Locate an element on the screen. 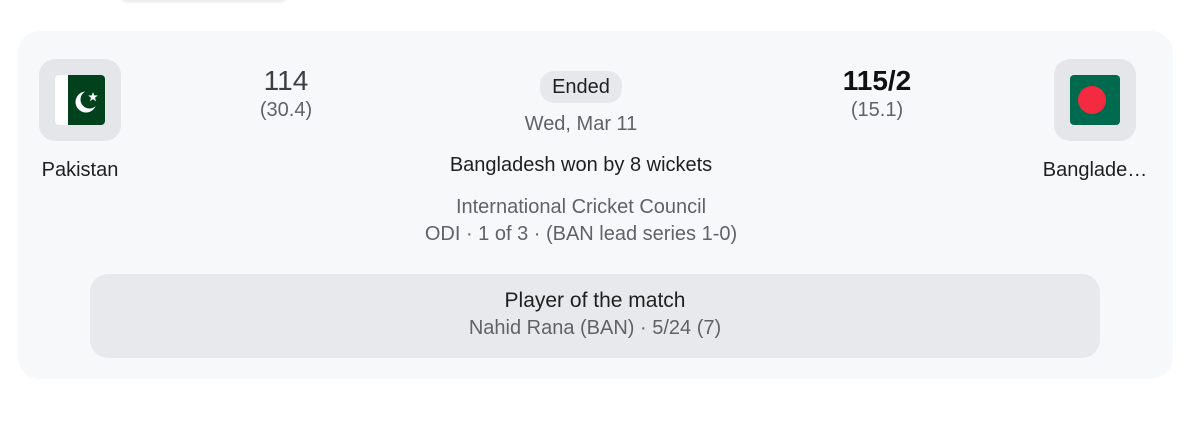  team-away-score: 115/2 (15.1) is located at coordinates (877, 93).